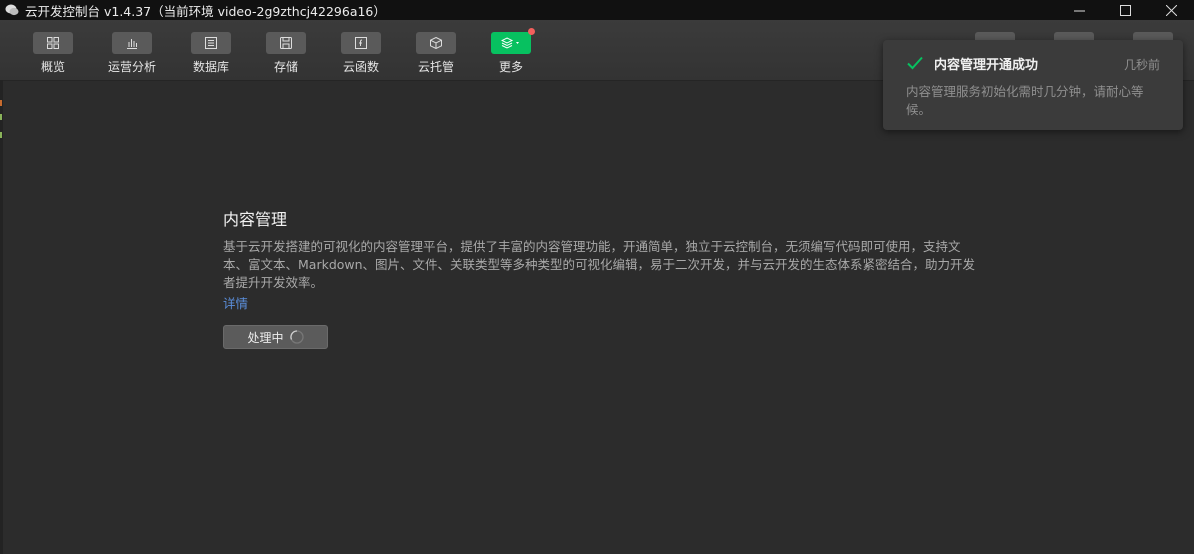 This screenshot has height=554, width=1194. I want to click on toolbar-label: 概览, so click(52, 67).